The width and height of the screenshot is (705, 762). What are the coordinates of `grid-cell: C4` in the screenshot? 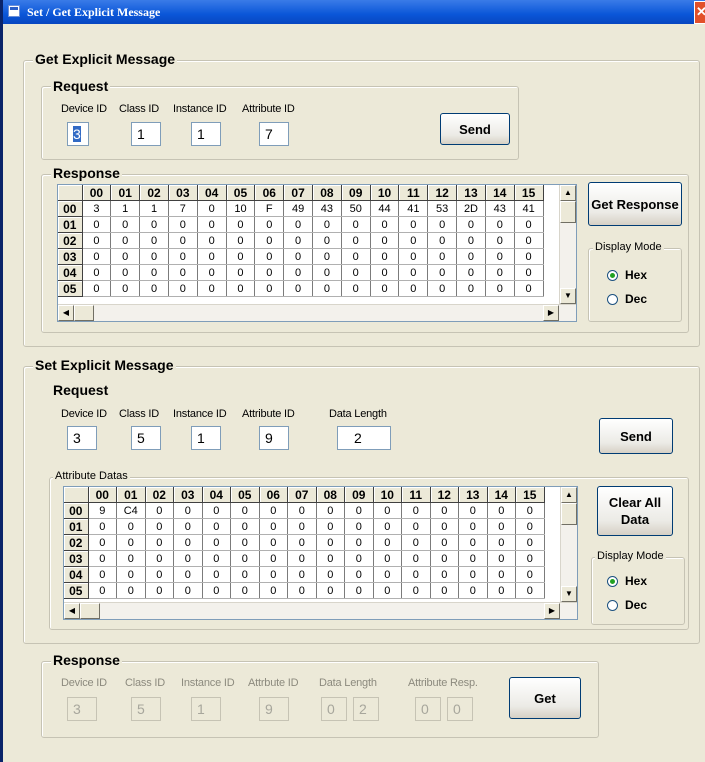 It's located at (131, 510).